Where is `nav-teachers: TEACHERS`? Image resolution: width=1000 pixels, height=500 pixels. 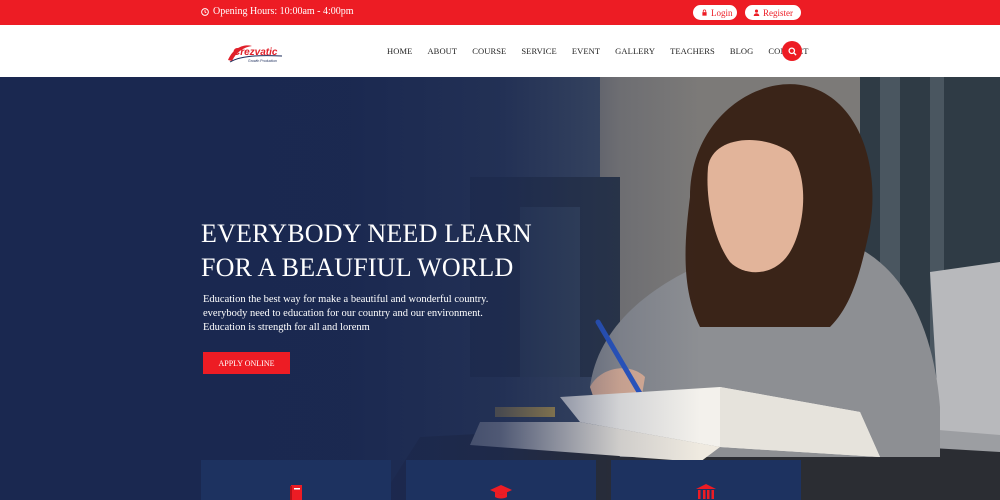 nav-teachers: TEACHERS is located at coordinates (692, 51).